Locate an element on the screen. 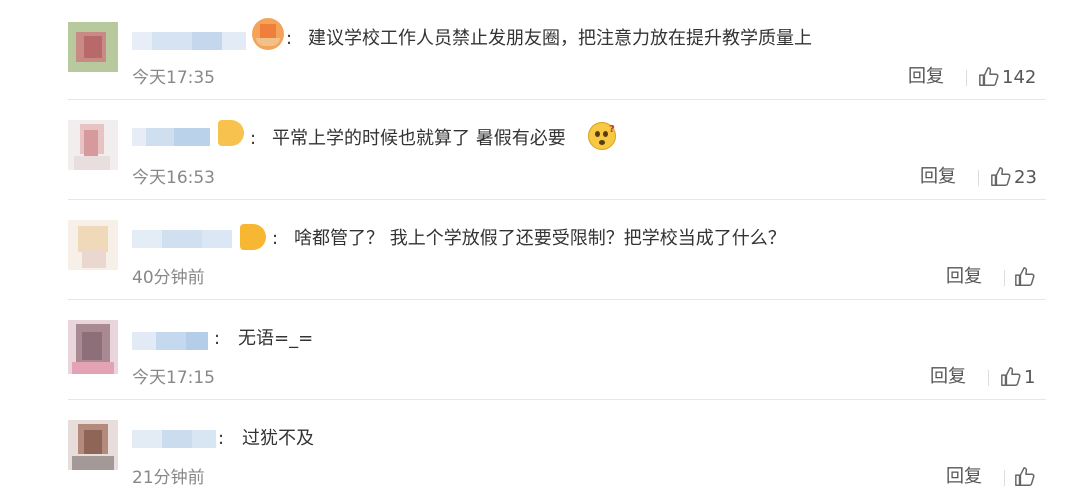  like-count: 142 is located at coordinates (1019, 77).